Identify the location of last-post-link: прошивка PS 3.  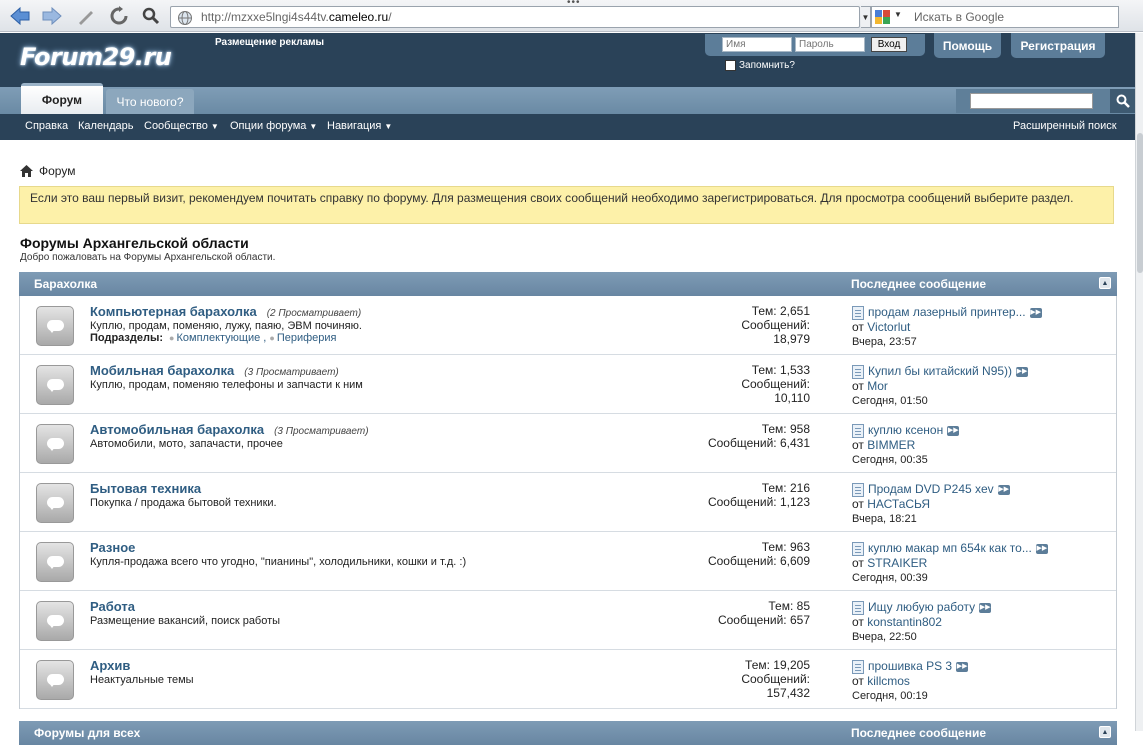
(910, 666).